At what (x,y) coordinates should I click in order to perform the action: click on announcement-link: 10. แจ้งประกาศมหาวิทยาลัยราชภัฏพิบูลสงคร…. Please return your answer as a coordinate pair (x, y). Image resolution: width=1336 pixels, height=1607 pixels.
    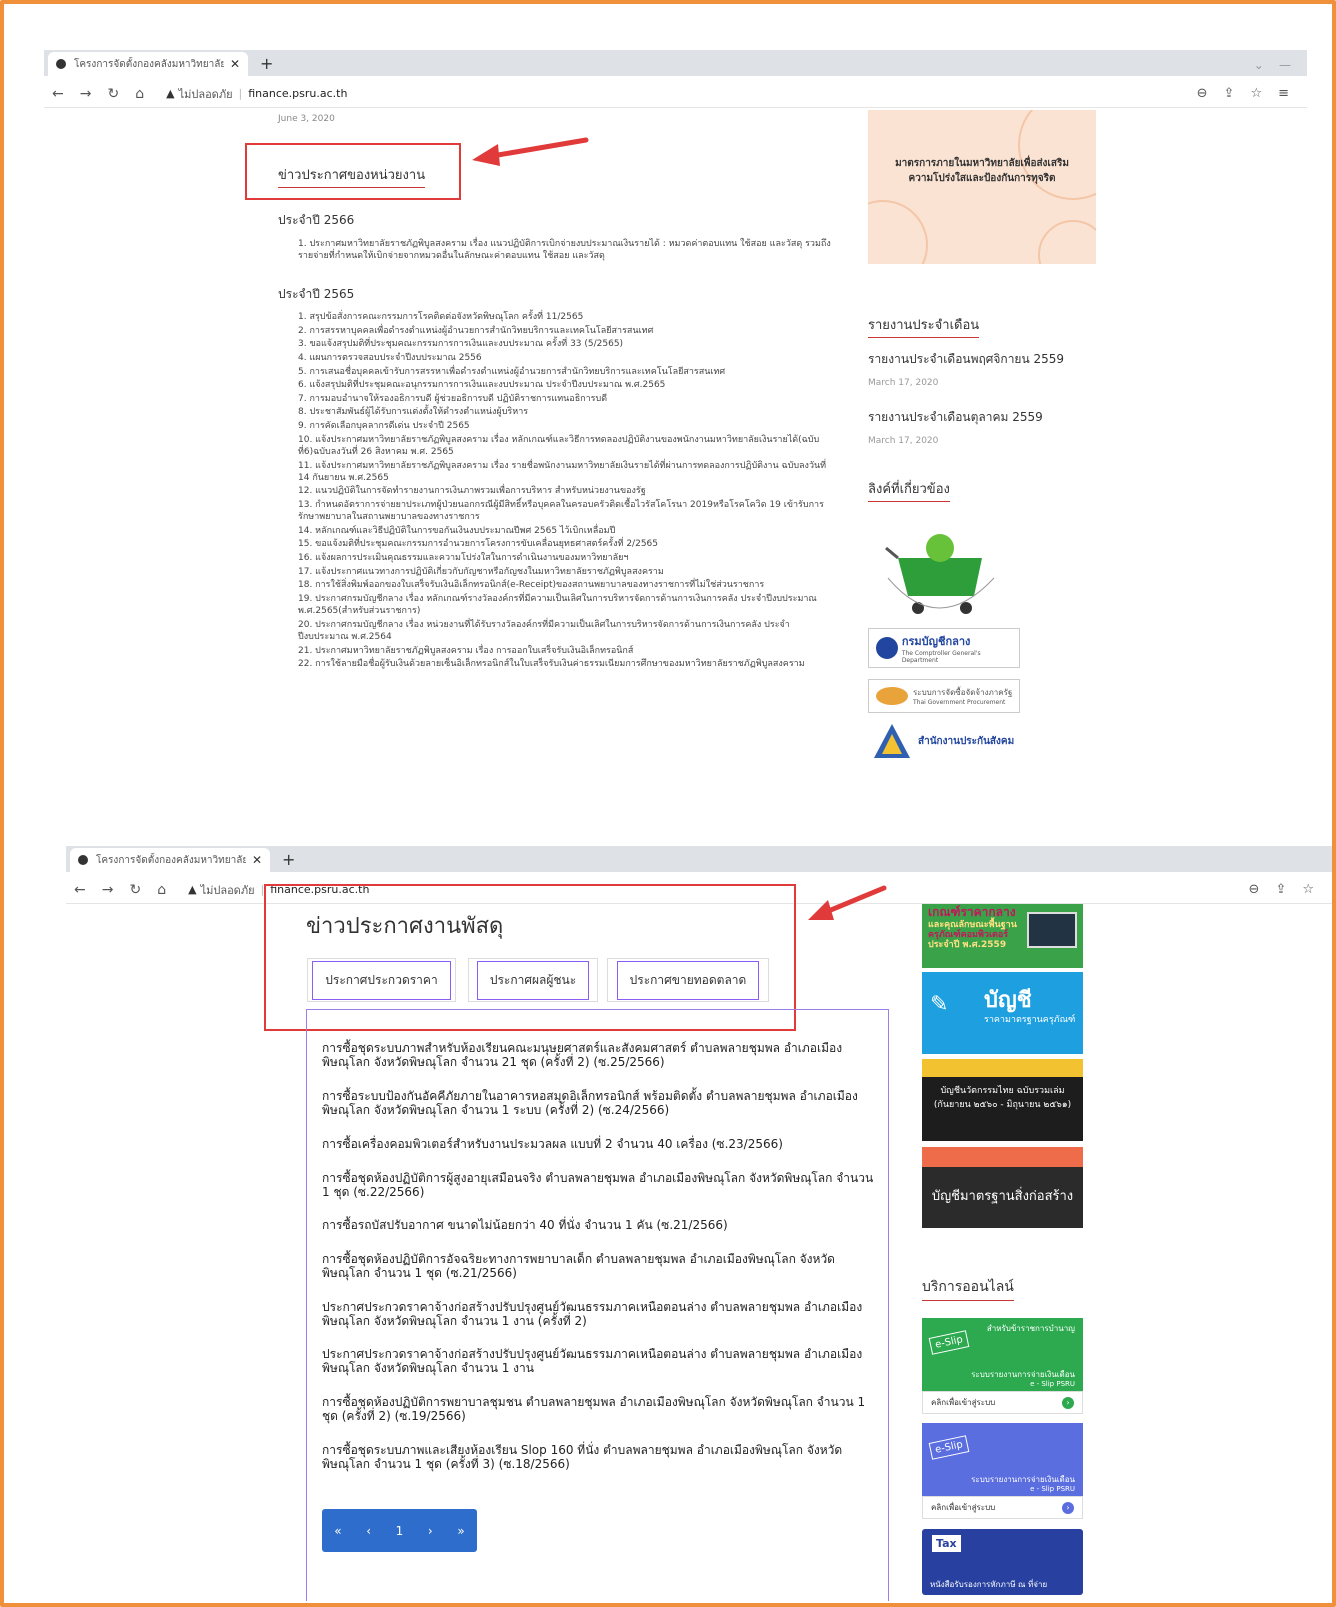
    Looking at the image, I should click on (565, 446).